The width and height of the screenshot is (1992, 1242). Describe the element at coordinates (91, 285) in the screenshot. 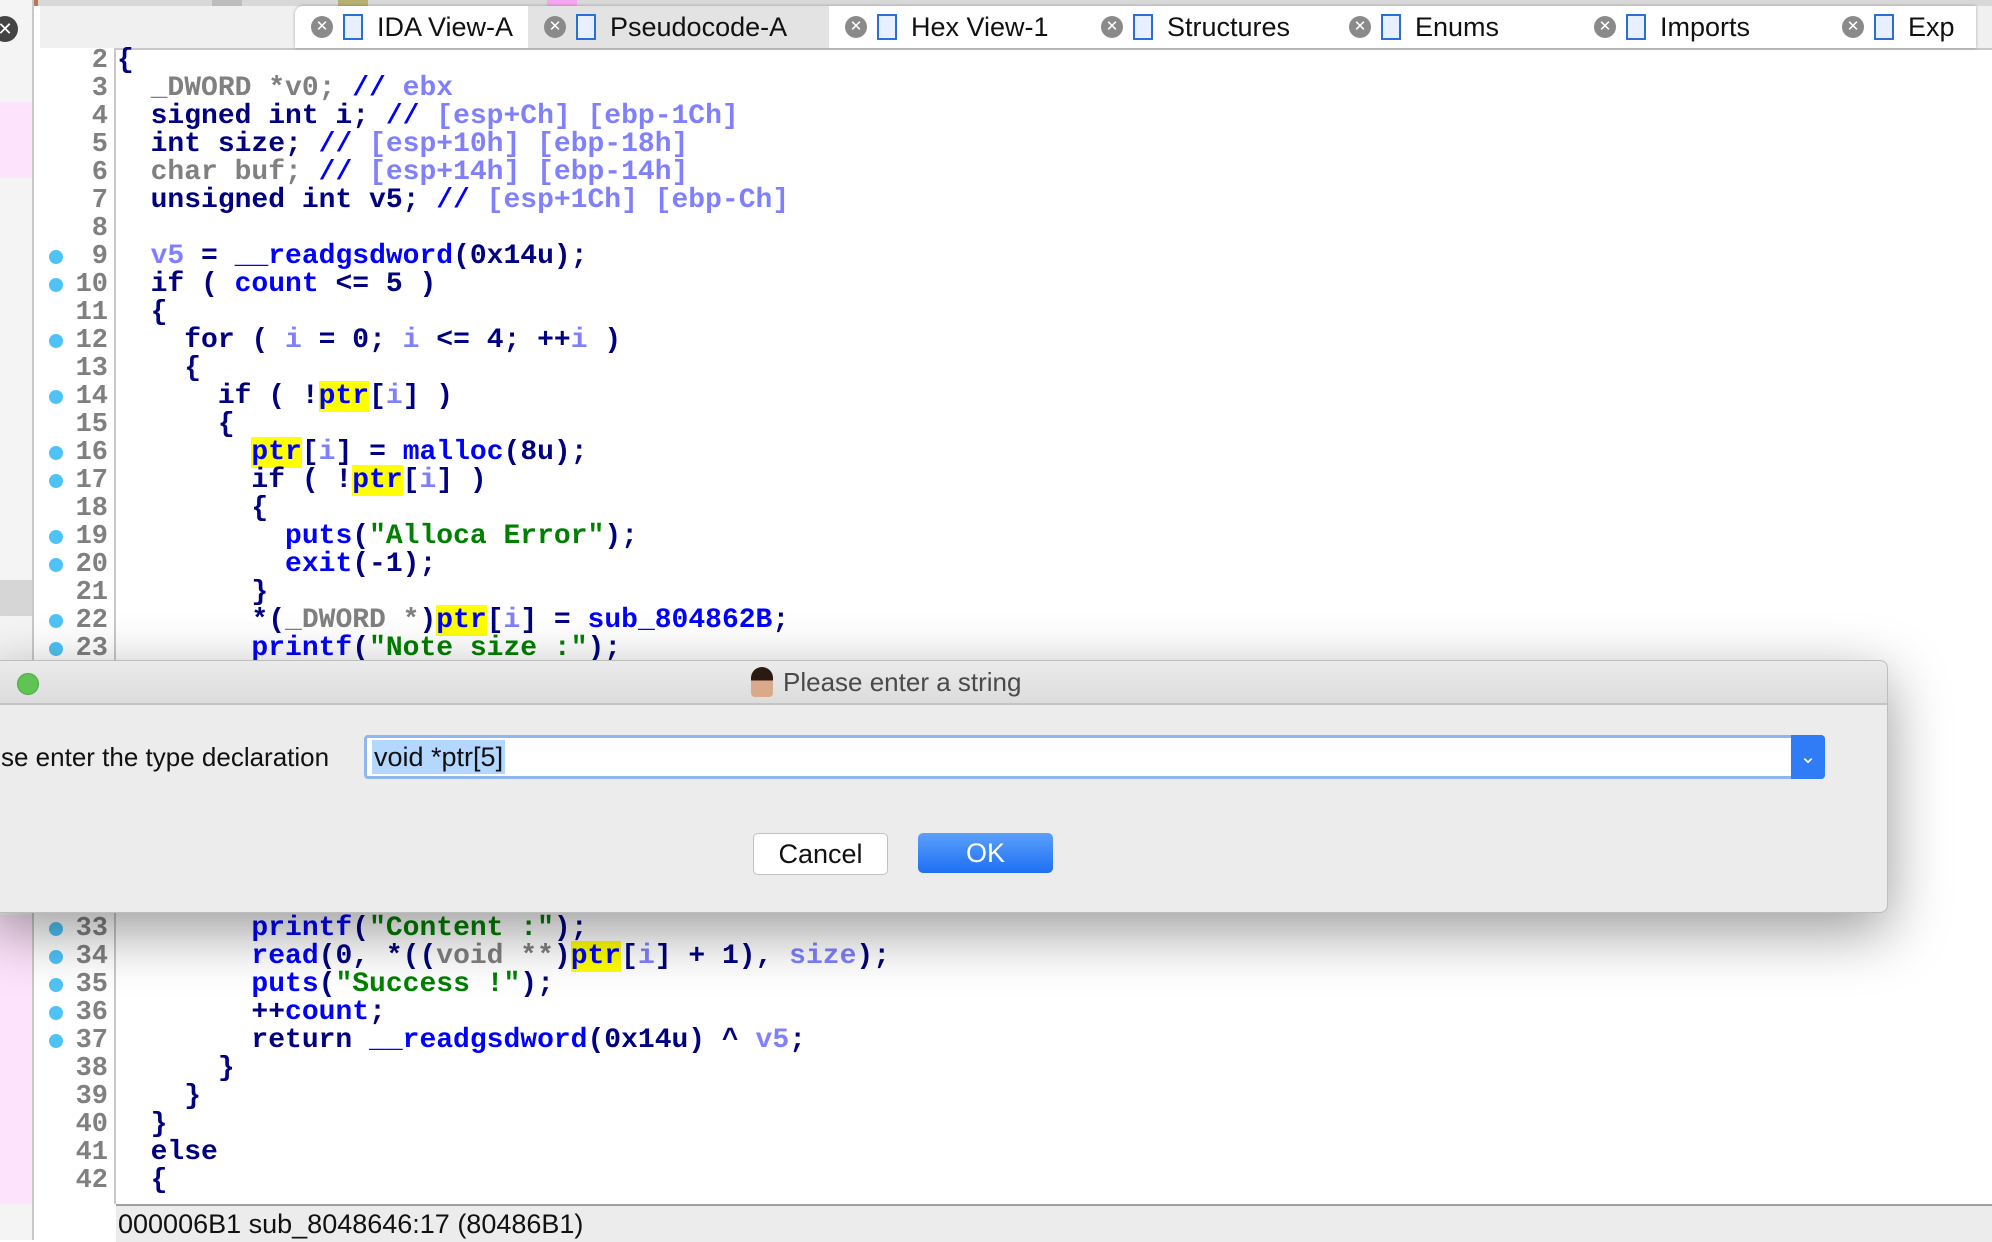

I see `line-number: 10` at that location.